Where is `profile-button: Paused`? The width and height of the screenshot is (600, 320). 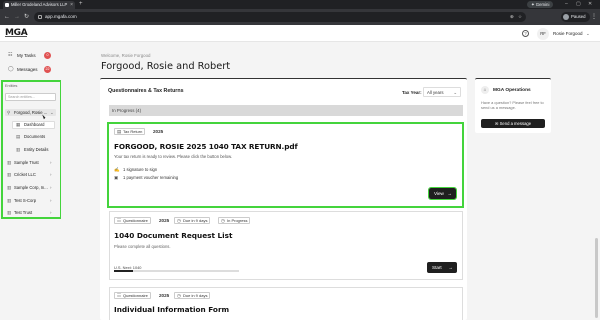 profile-button: Paused is located at coordinates (575, 17).